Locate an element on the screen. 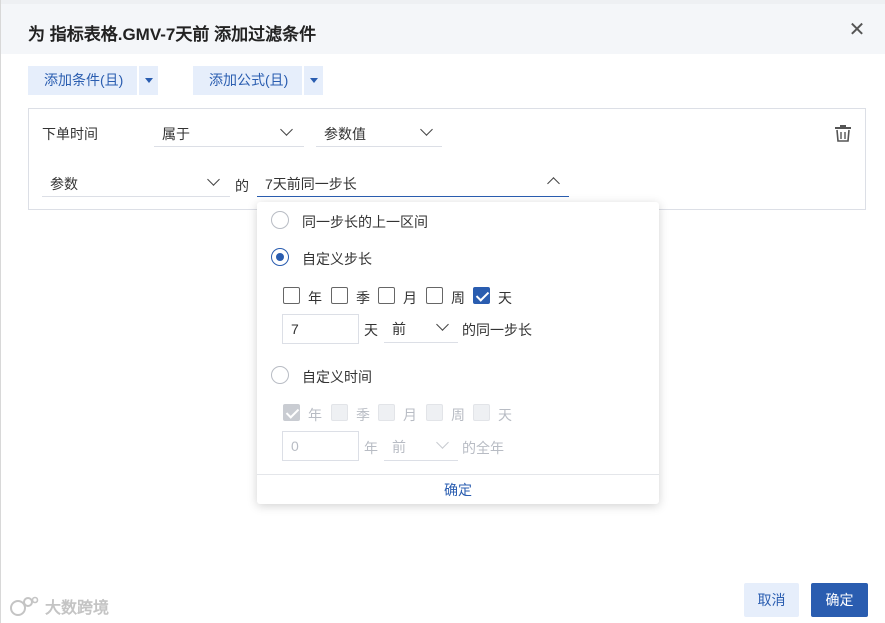 The width and height of the screenshot is (885, 623). checkbox-time-day-label: 天 is located at coordinates (505, 415).